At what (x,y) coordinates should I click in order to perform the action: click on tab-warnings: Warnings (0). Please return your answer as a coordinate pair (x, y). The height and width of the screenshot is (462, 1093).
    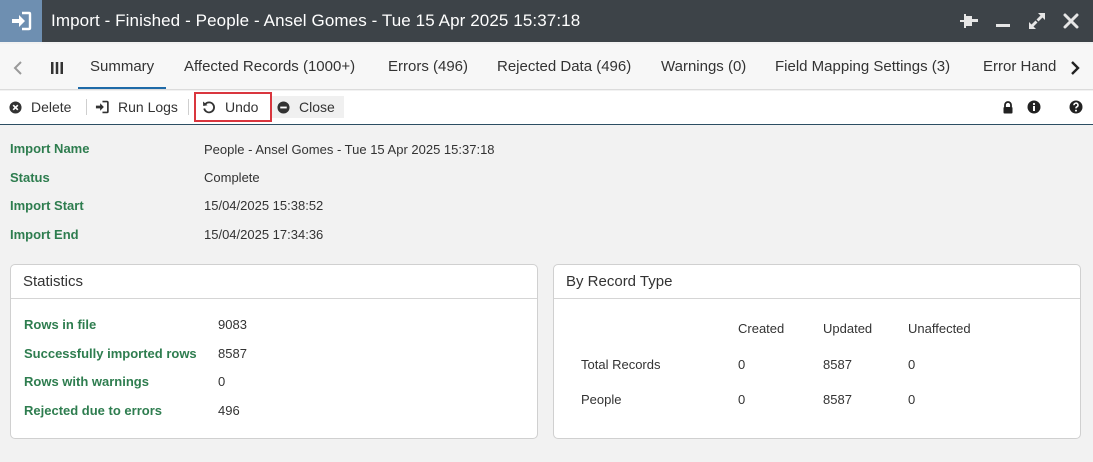
    Looking at the image, I should click on (703, 66).